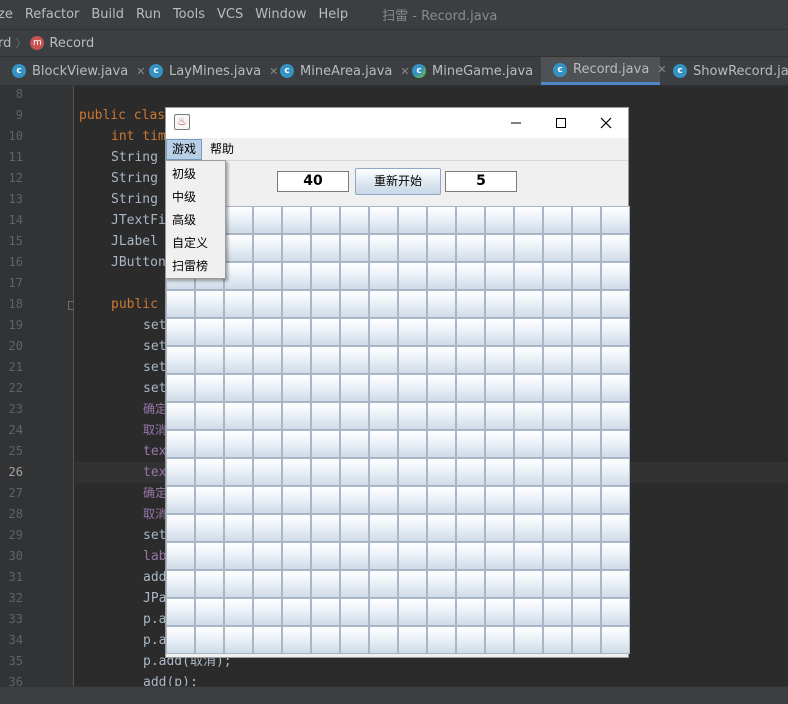  Describe the element at coordinates (189, 14) in the screenshot. I see `menu-tools: Tools` at that location.